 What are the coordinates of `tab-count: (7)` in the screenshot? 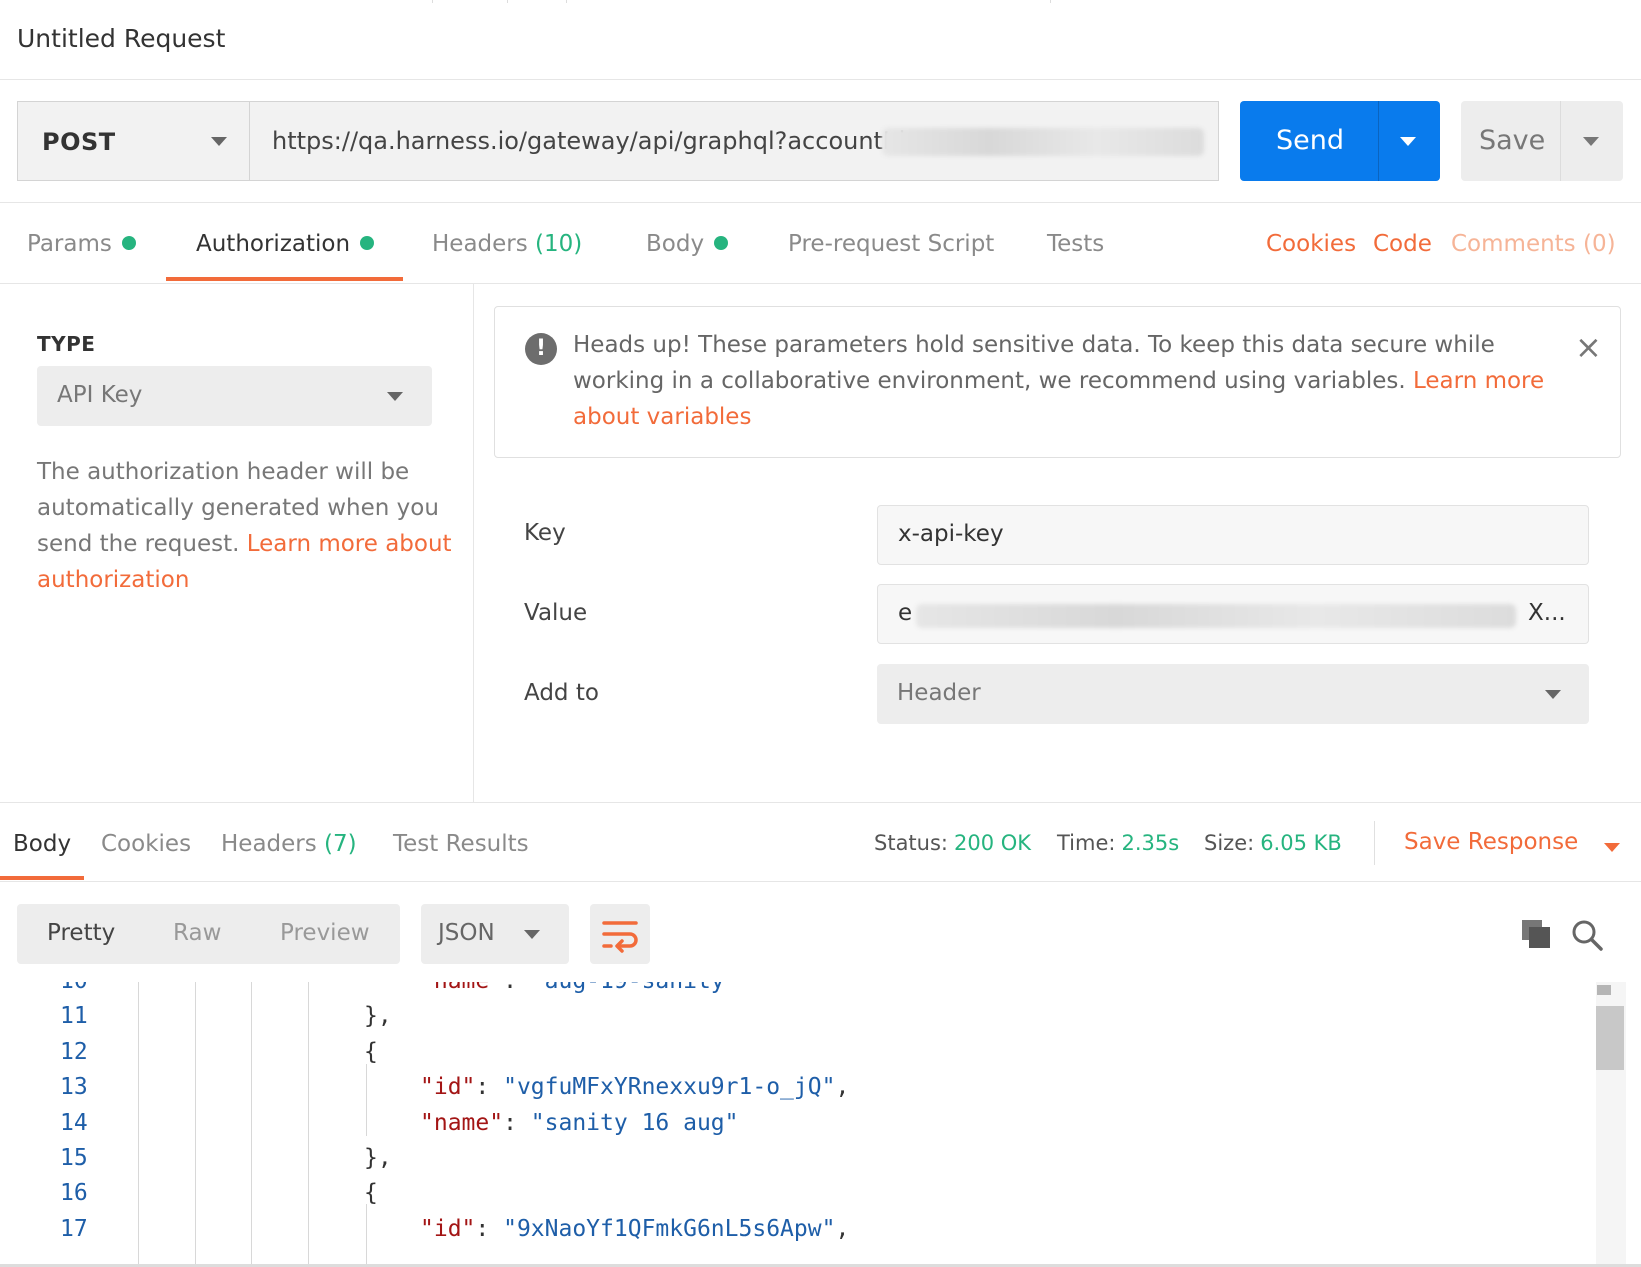 It's located at (340, 844).